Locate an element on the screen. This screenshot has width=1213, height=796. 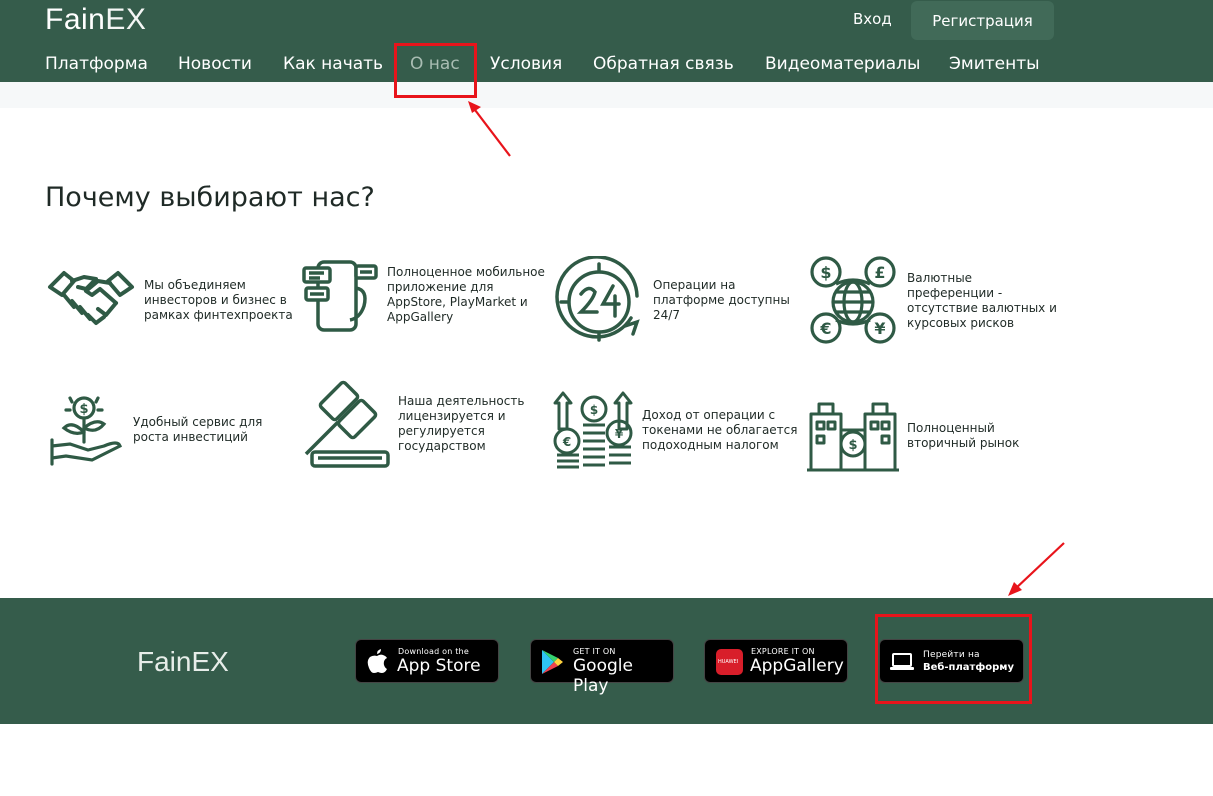
sub-header-bar is located at coordinates (606, 95).